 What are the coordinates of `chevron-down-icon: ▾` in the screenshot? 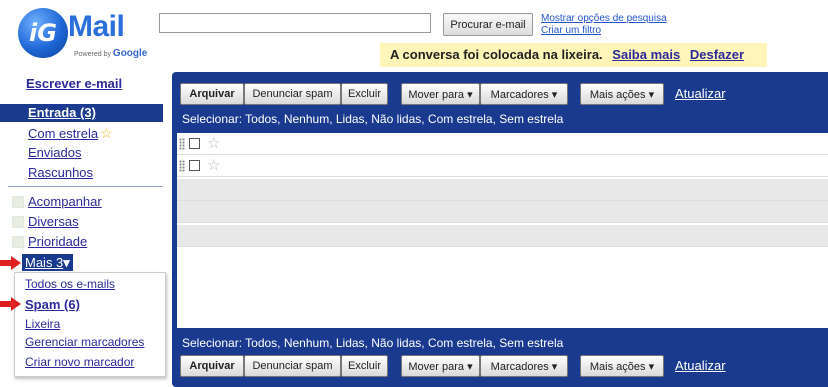 It's located at (66, 262).